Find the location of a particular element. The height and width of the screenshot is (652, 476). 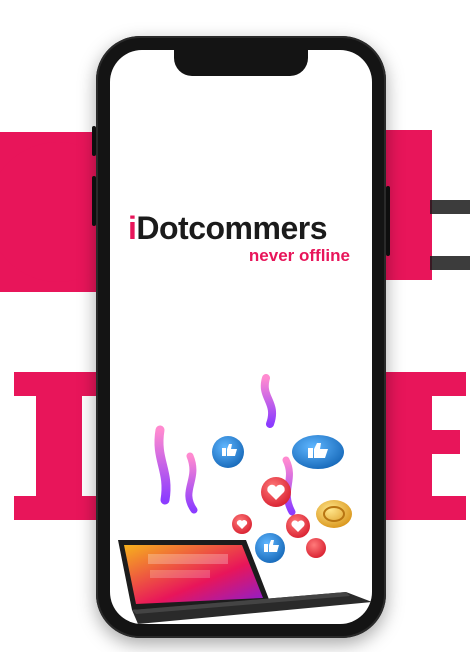

brand-name-rest: Dotcommers is located at coordinates (231, 228).